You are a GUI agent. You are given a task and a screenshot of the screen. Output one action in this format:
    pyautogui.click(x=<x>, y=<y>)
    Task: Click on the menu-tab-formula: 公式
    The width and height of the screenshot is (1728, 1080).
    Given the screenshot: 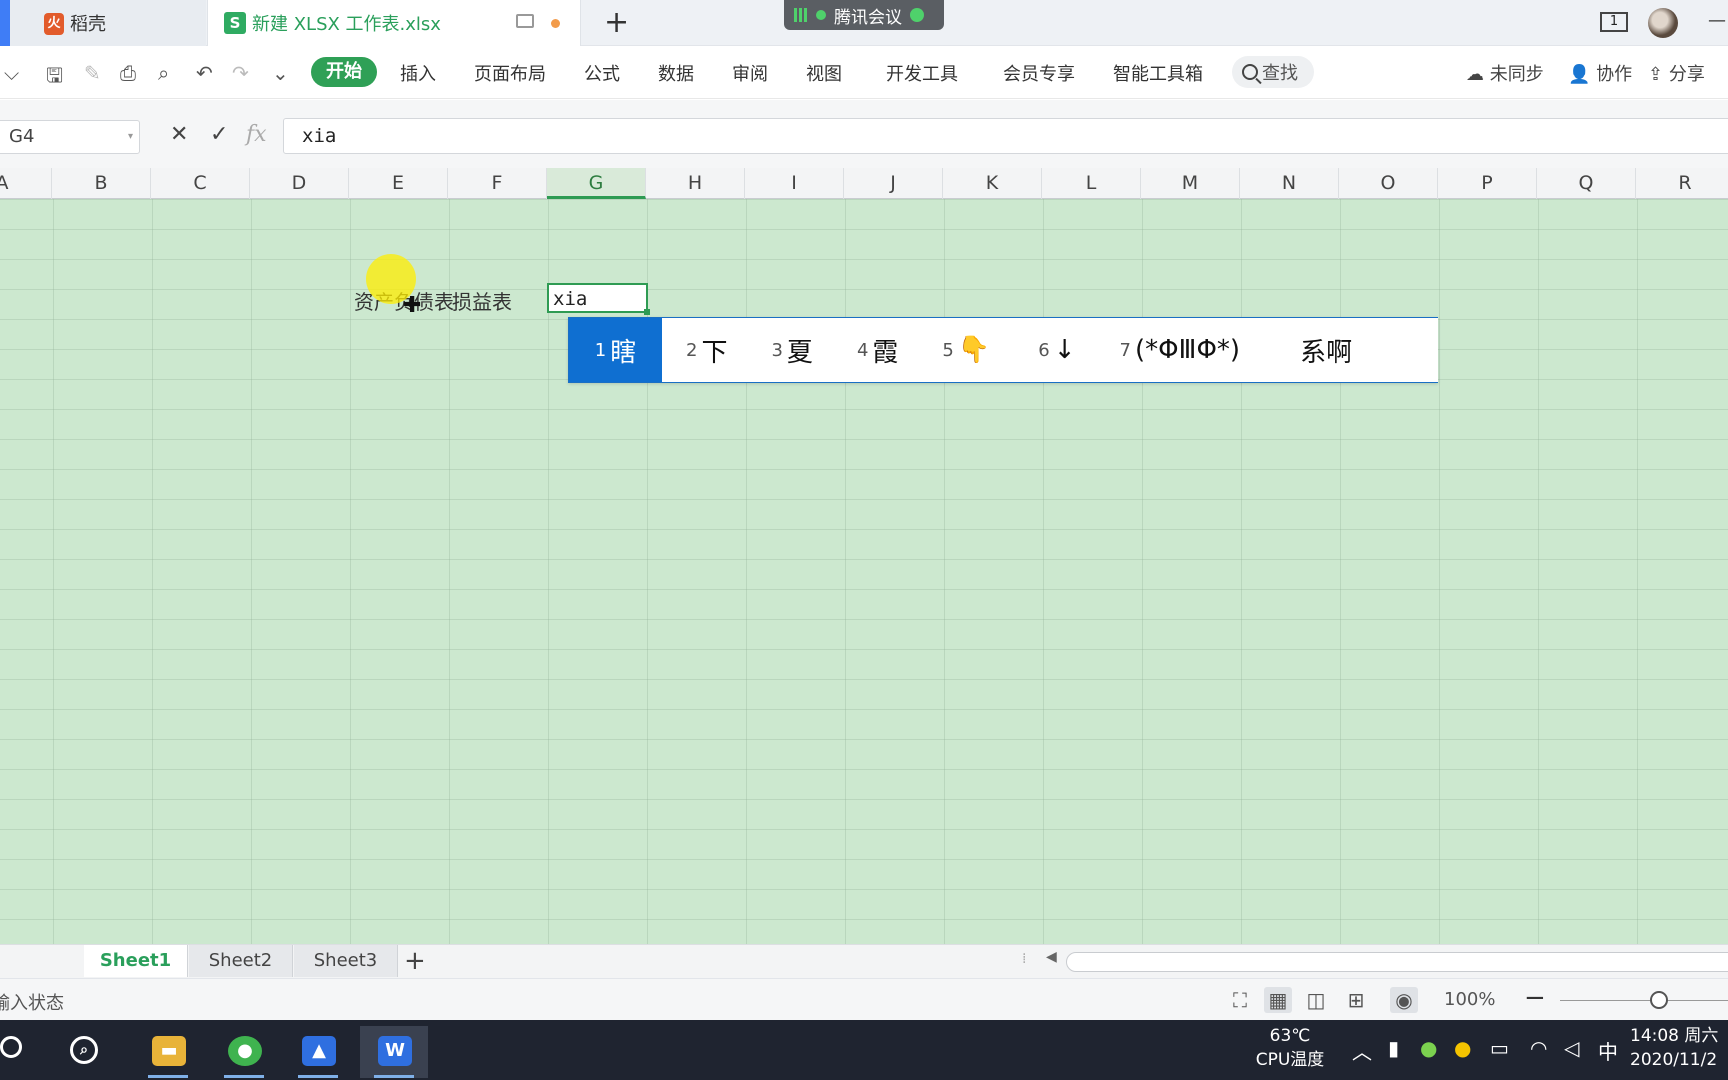 What is the action you would take?
    pyautogui.click(x=602, y=73)
    